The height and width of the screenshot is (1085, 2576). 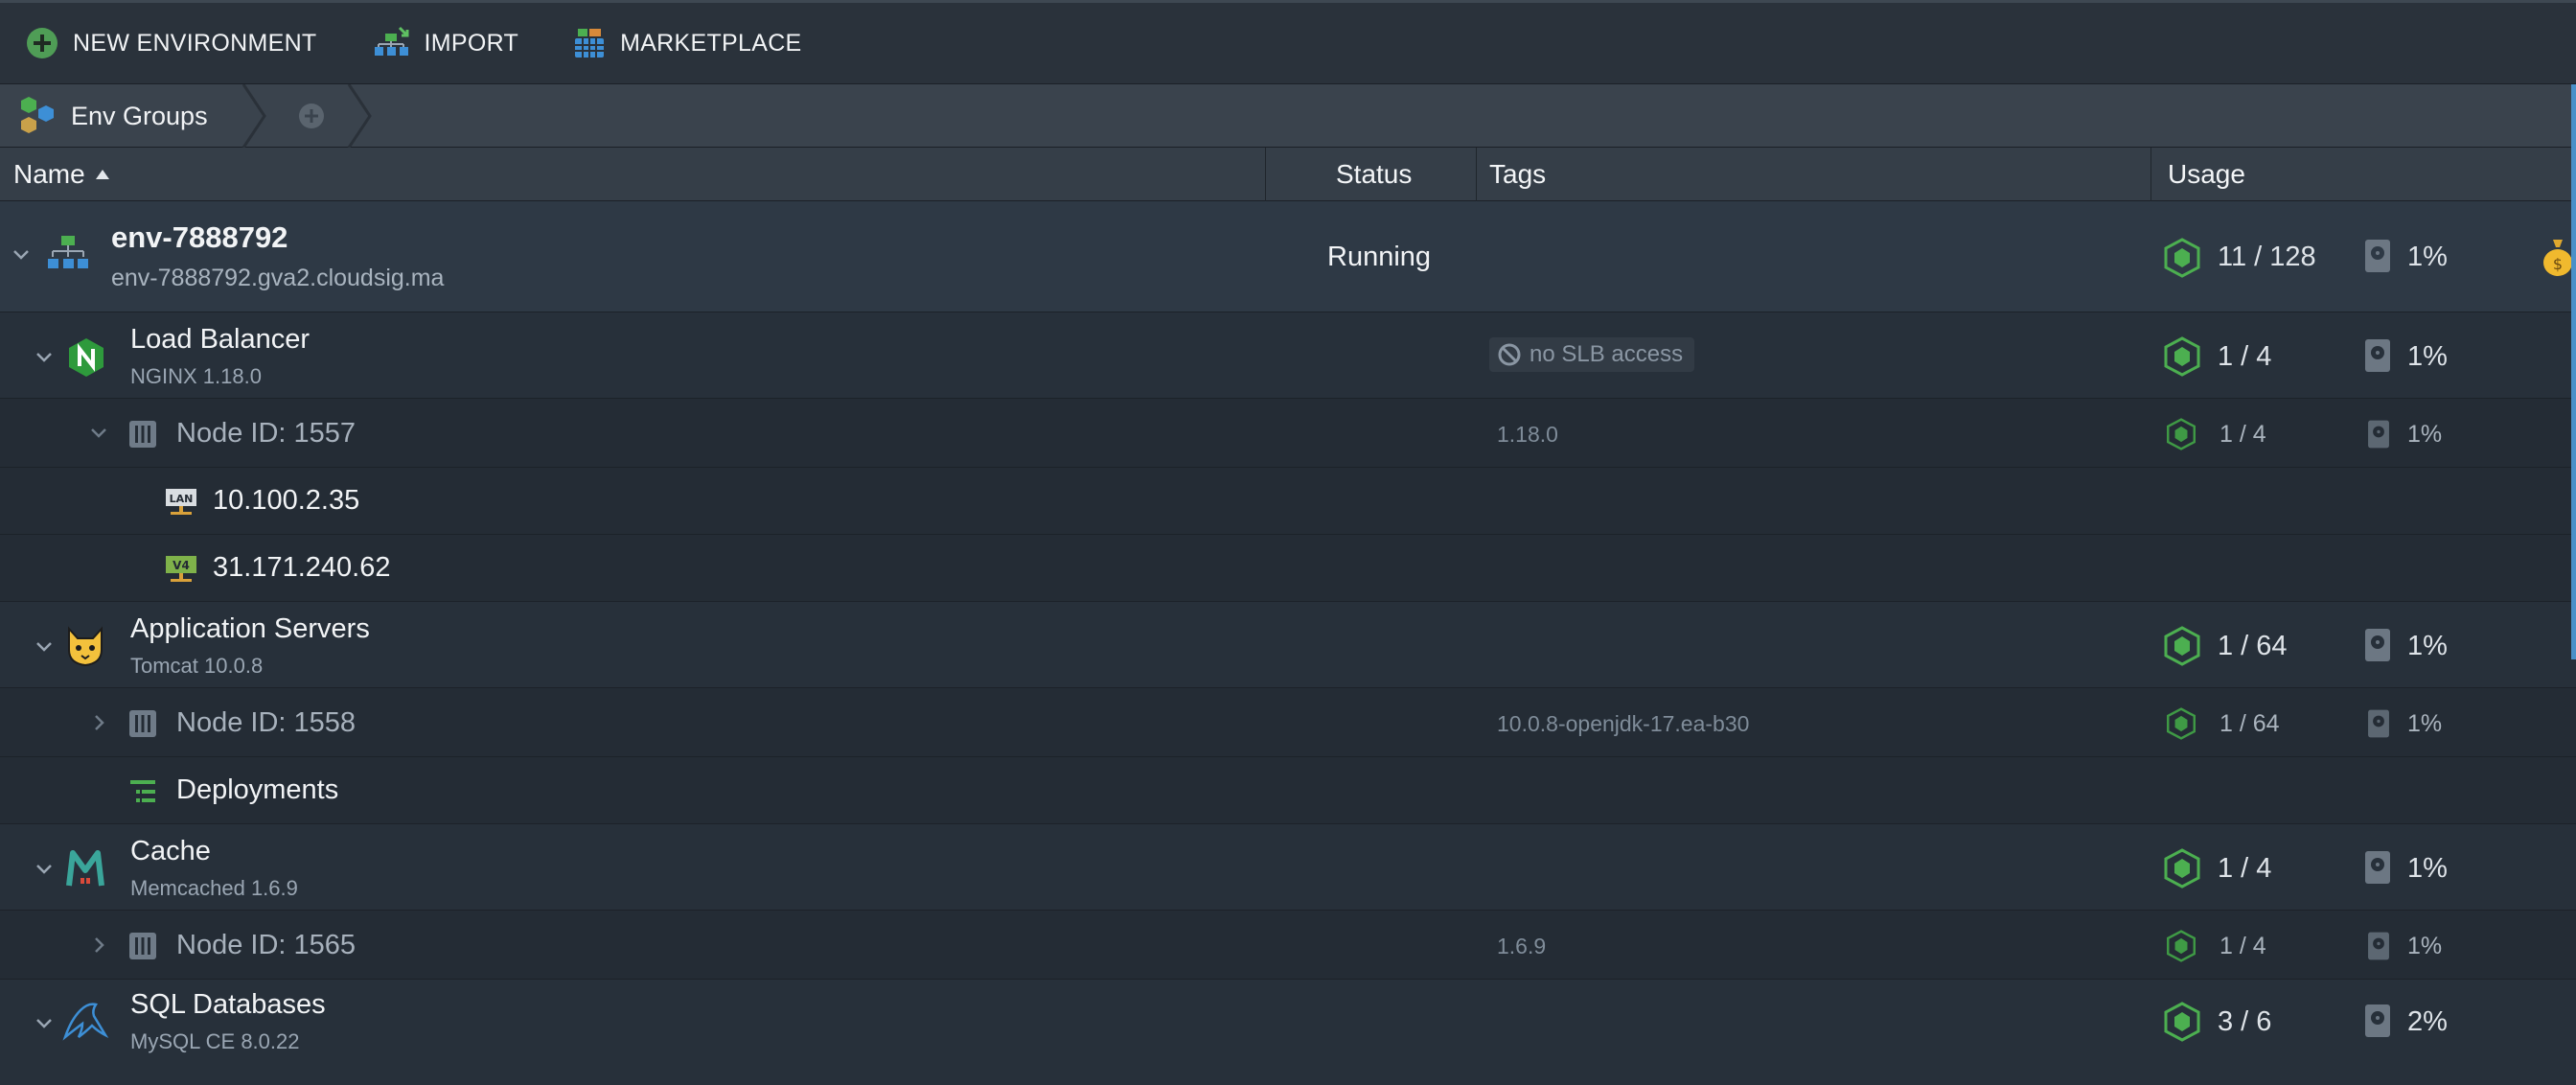 I want to click on environment-cloudlets: 11 / 128, so click(x=2267, y=257).